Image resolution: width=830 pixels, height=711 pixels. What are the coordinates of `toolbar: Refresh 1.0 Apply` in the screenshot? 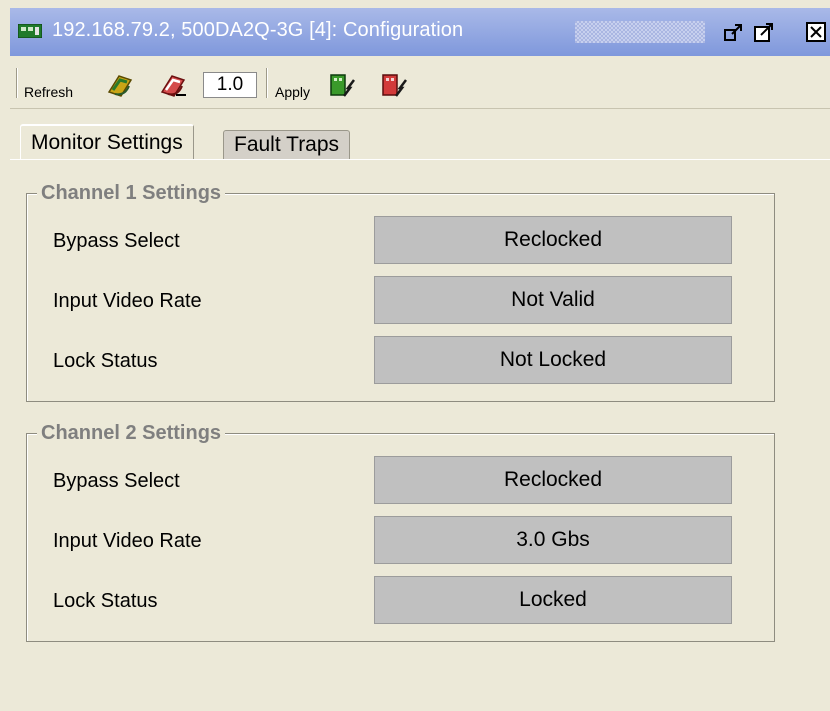 It's located at (420, 82).